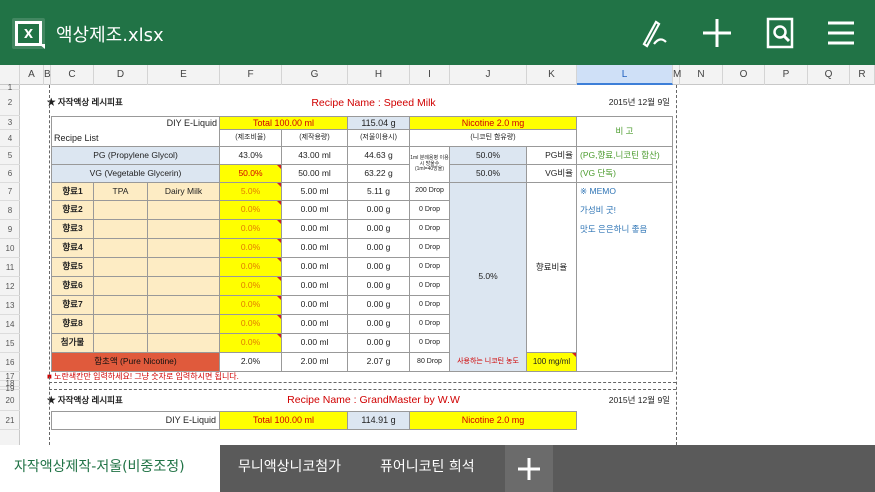  Describe the element at coordinates (600, 400) in the screenshot. I see `recipe-date-2: 2015년 12월 9일` at that location.